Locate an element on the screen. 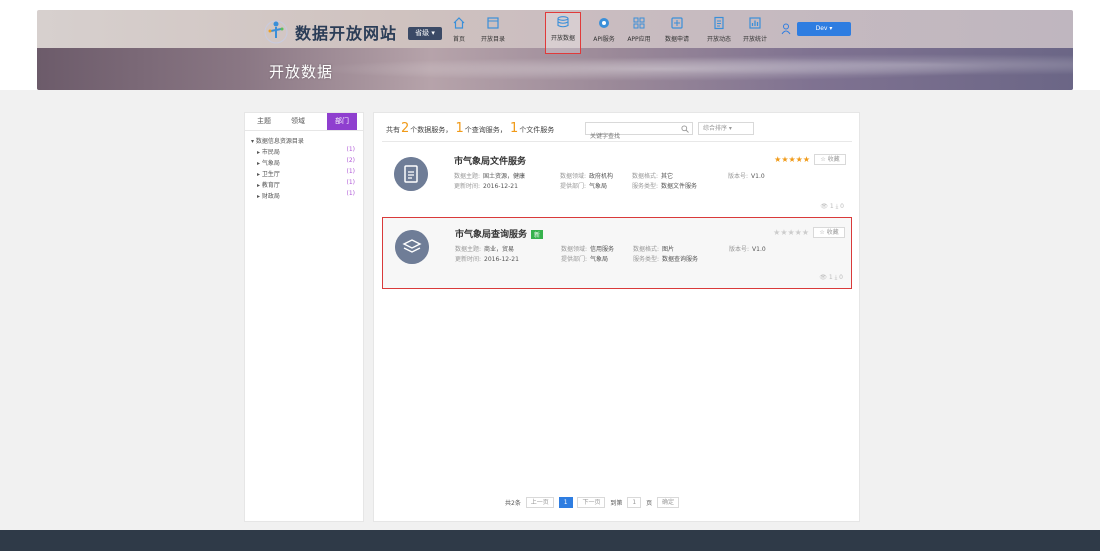  nav-item-4: APP应用 is located at coordinates (639, 31).